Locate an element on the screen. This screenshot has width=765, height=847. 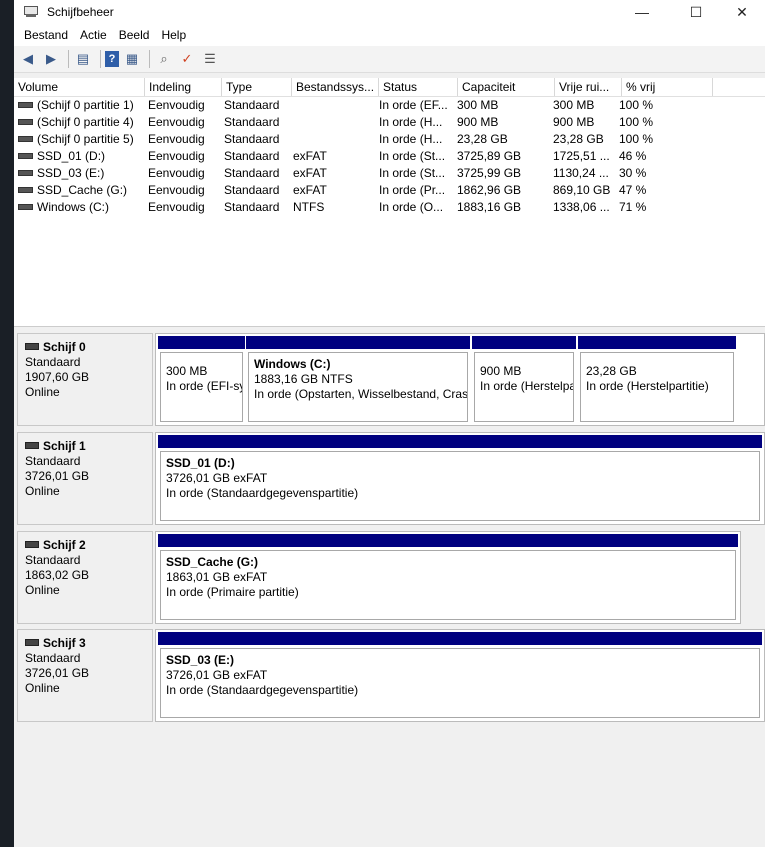
partition-size: 23,28 GB is located at coordinates (611, 371).